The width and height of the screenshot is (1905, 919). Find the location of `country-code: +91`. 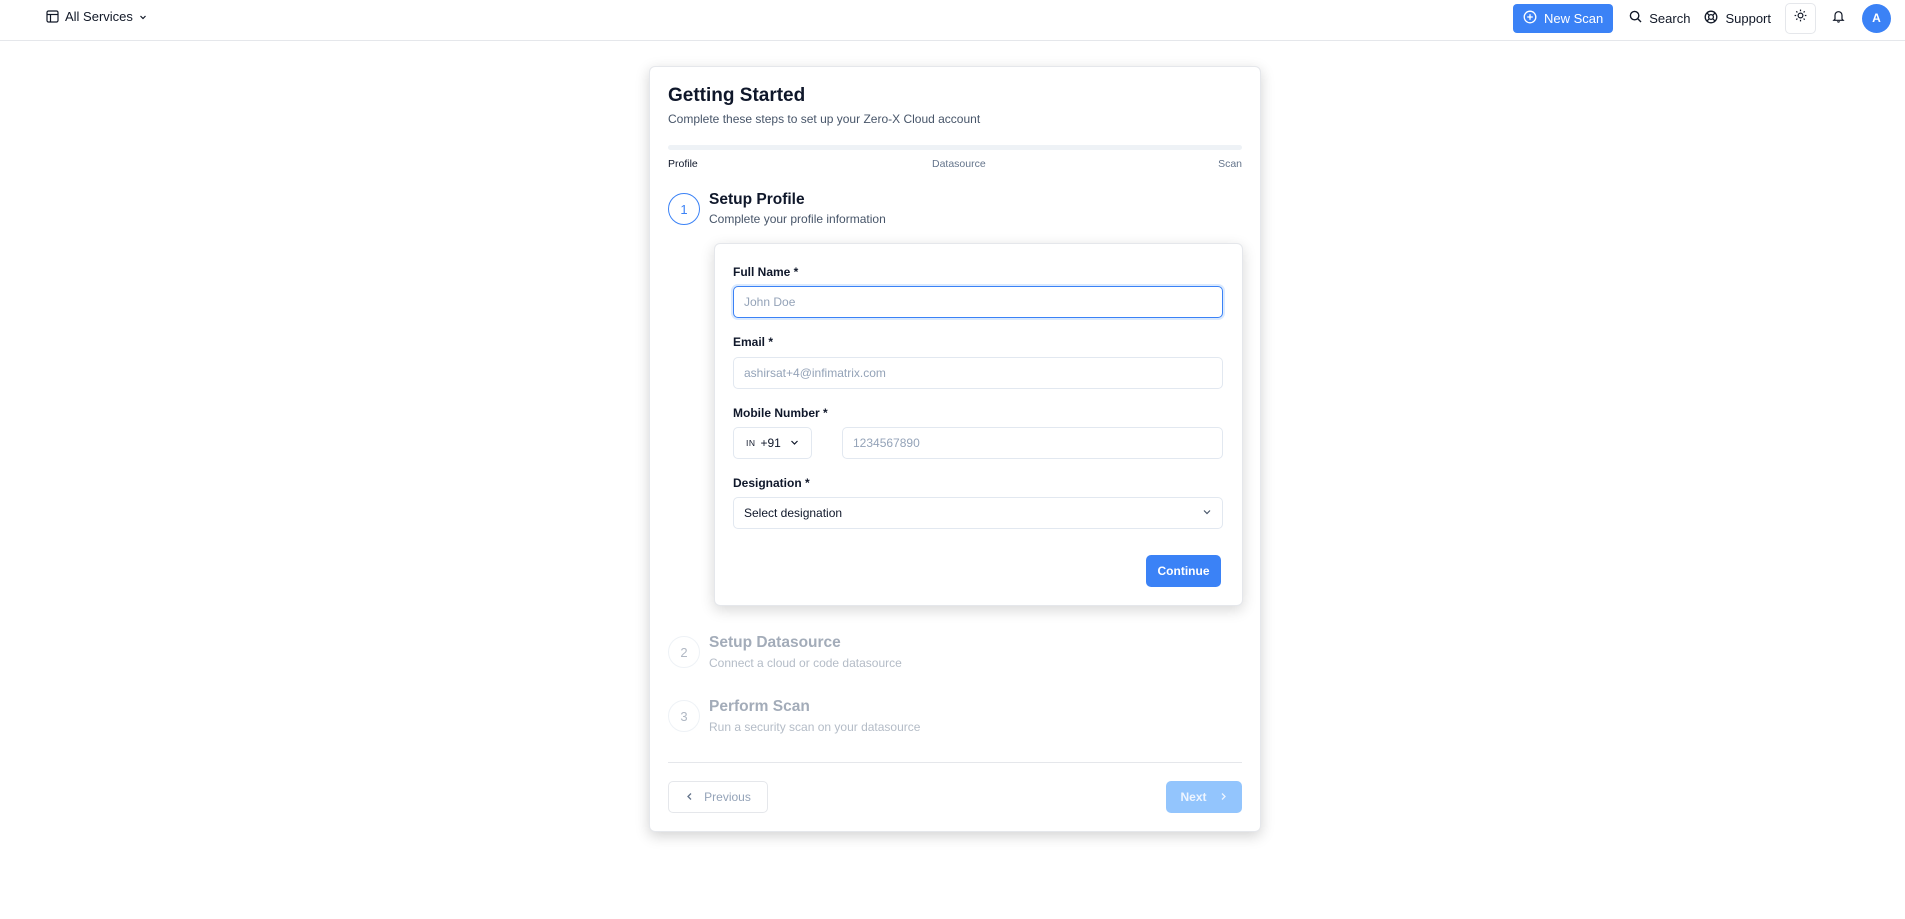

country-code: +91 is located at coordinates (770, 443).